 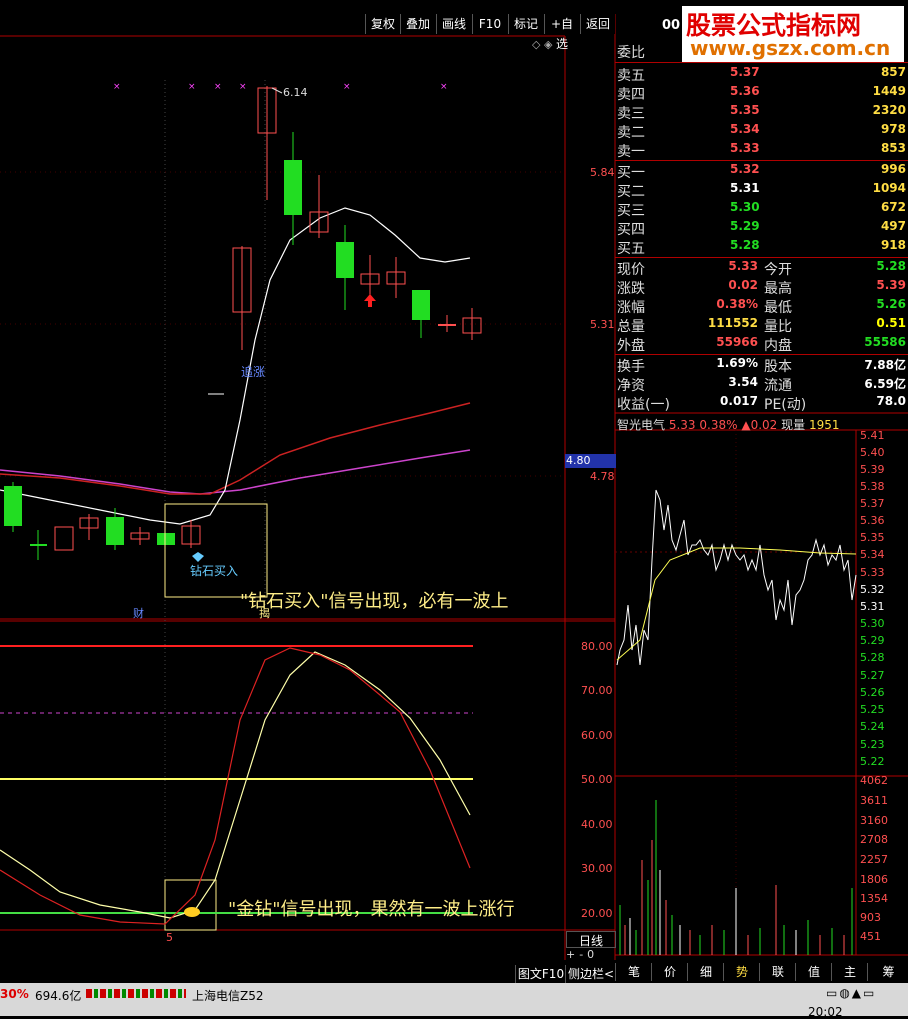 What do you see at coordinates (597, 868) in the screenshot?
I see `osc-tick: 30.00` at bounding box center [597, 868].